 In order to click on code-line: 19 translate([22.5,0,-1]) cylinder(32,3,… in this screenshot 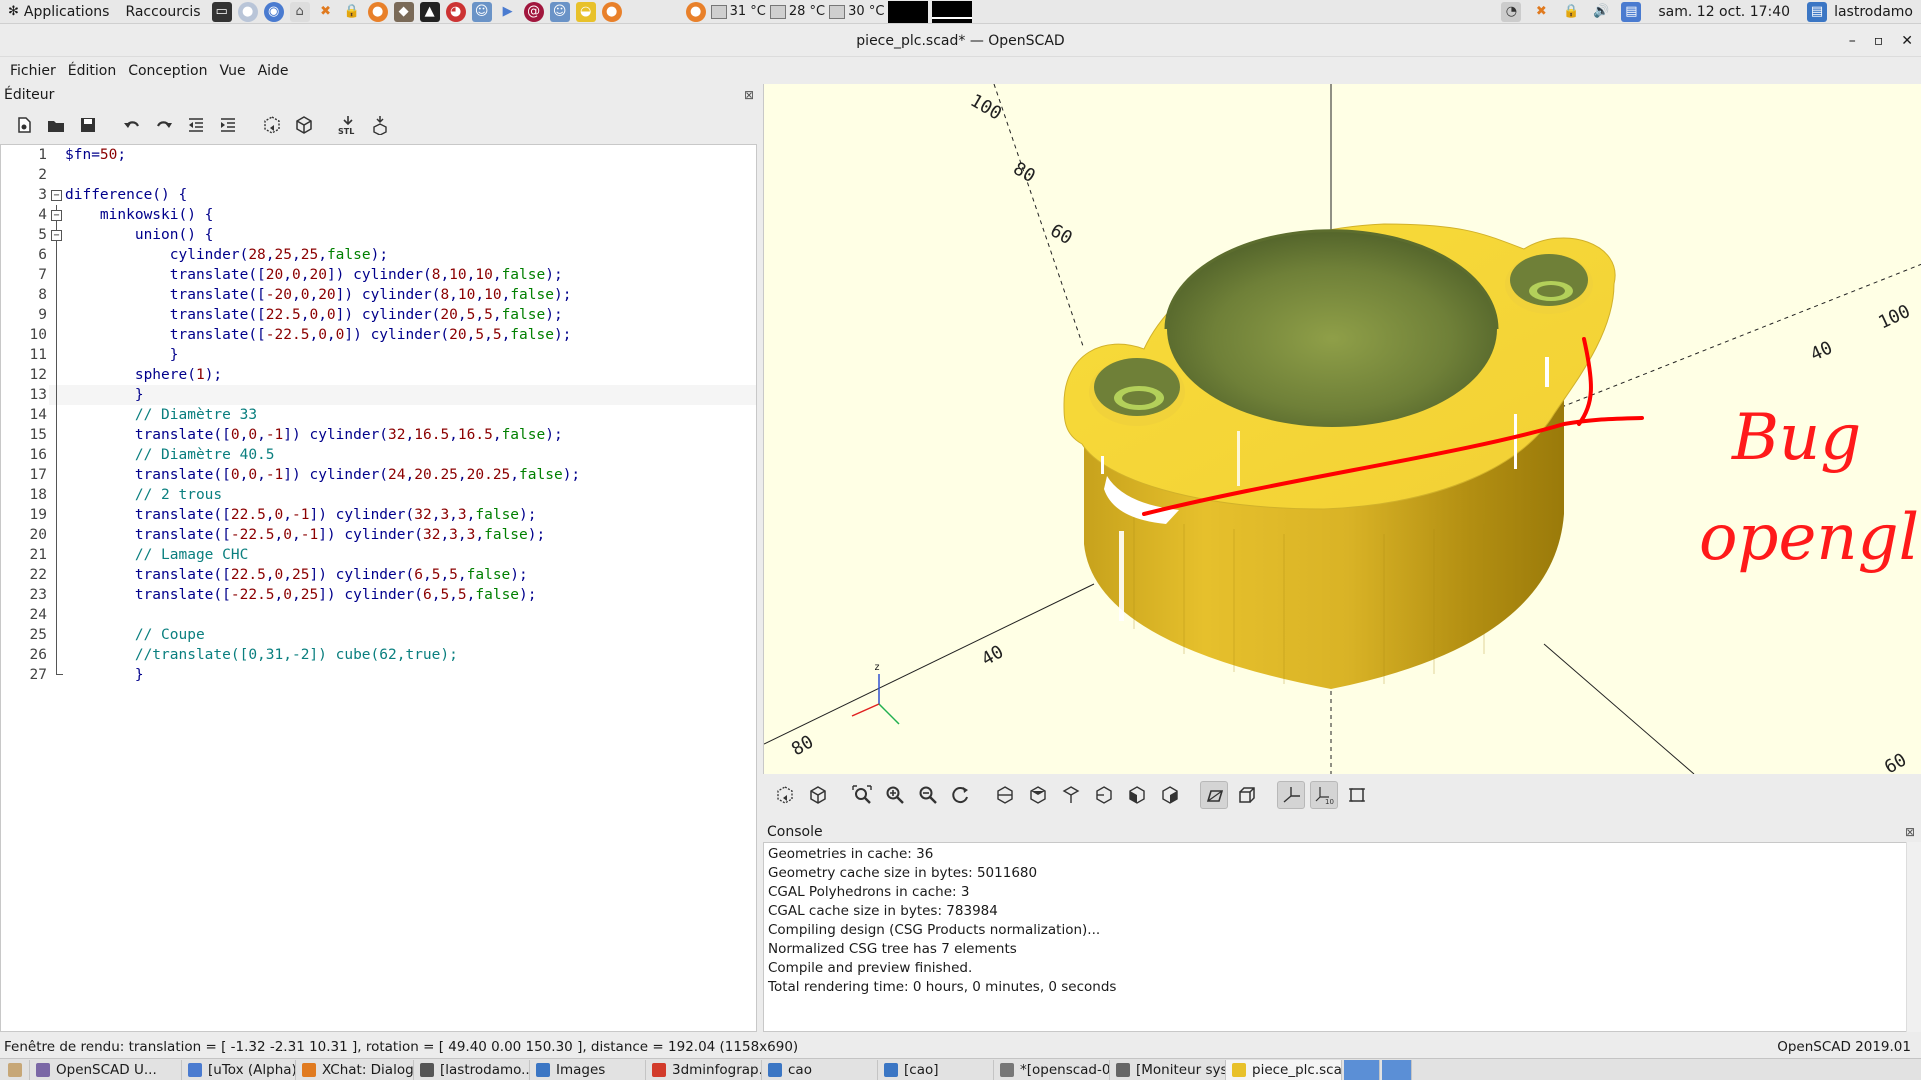, I will do `click(378, 515)`.